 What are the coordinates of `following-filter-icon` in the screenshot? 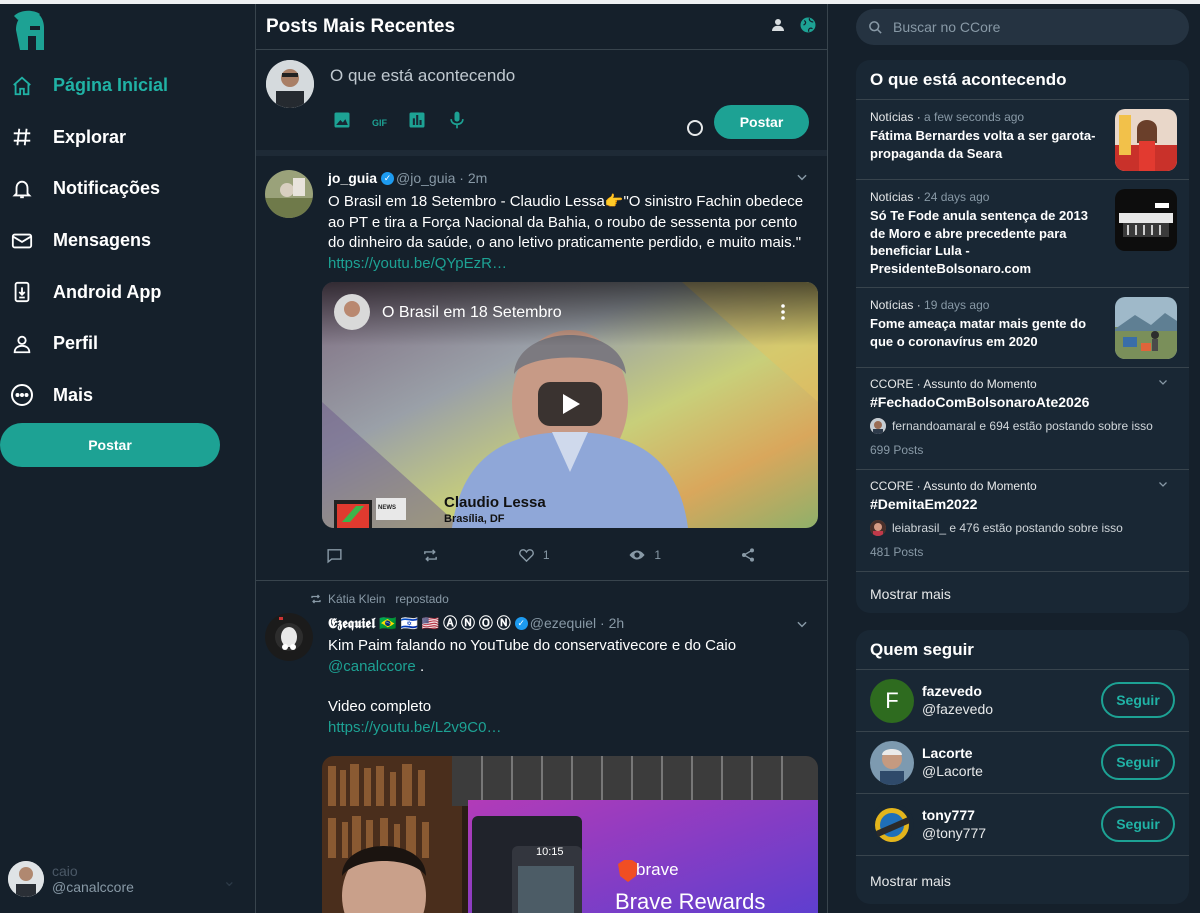 It's located at (778, 27).